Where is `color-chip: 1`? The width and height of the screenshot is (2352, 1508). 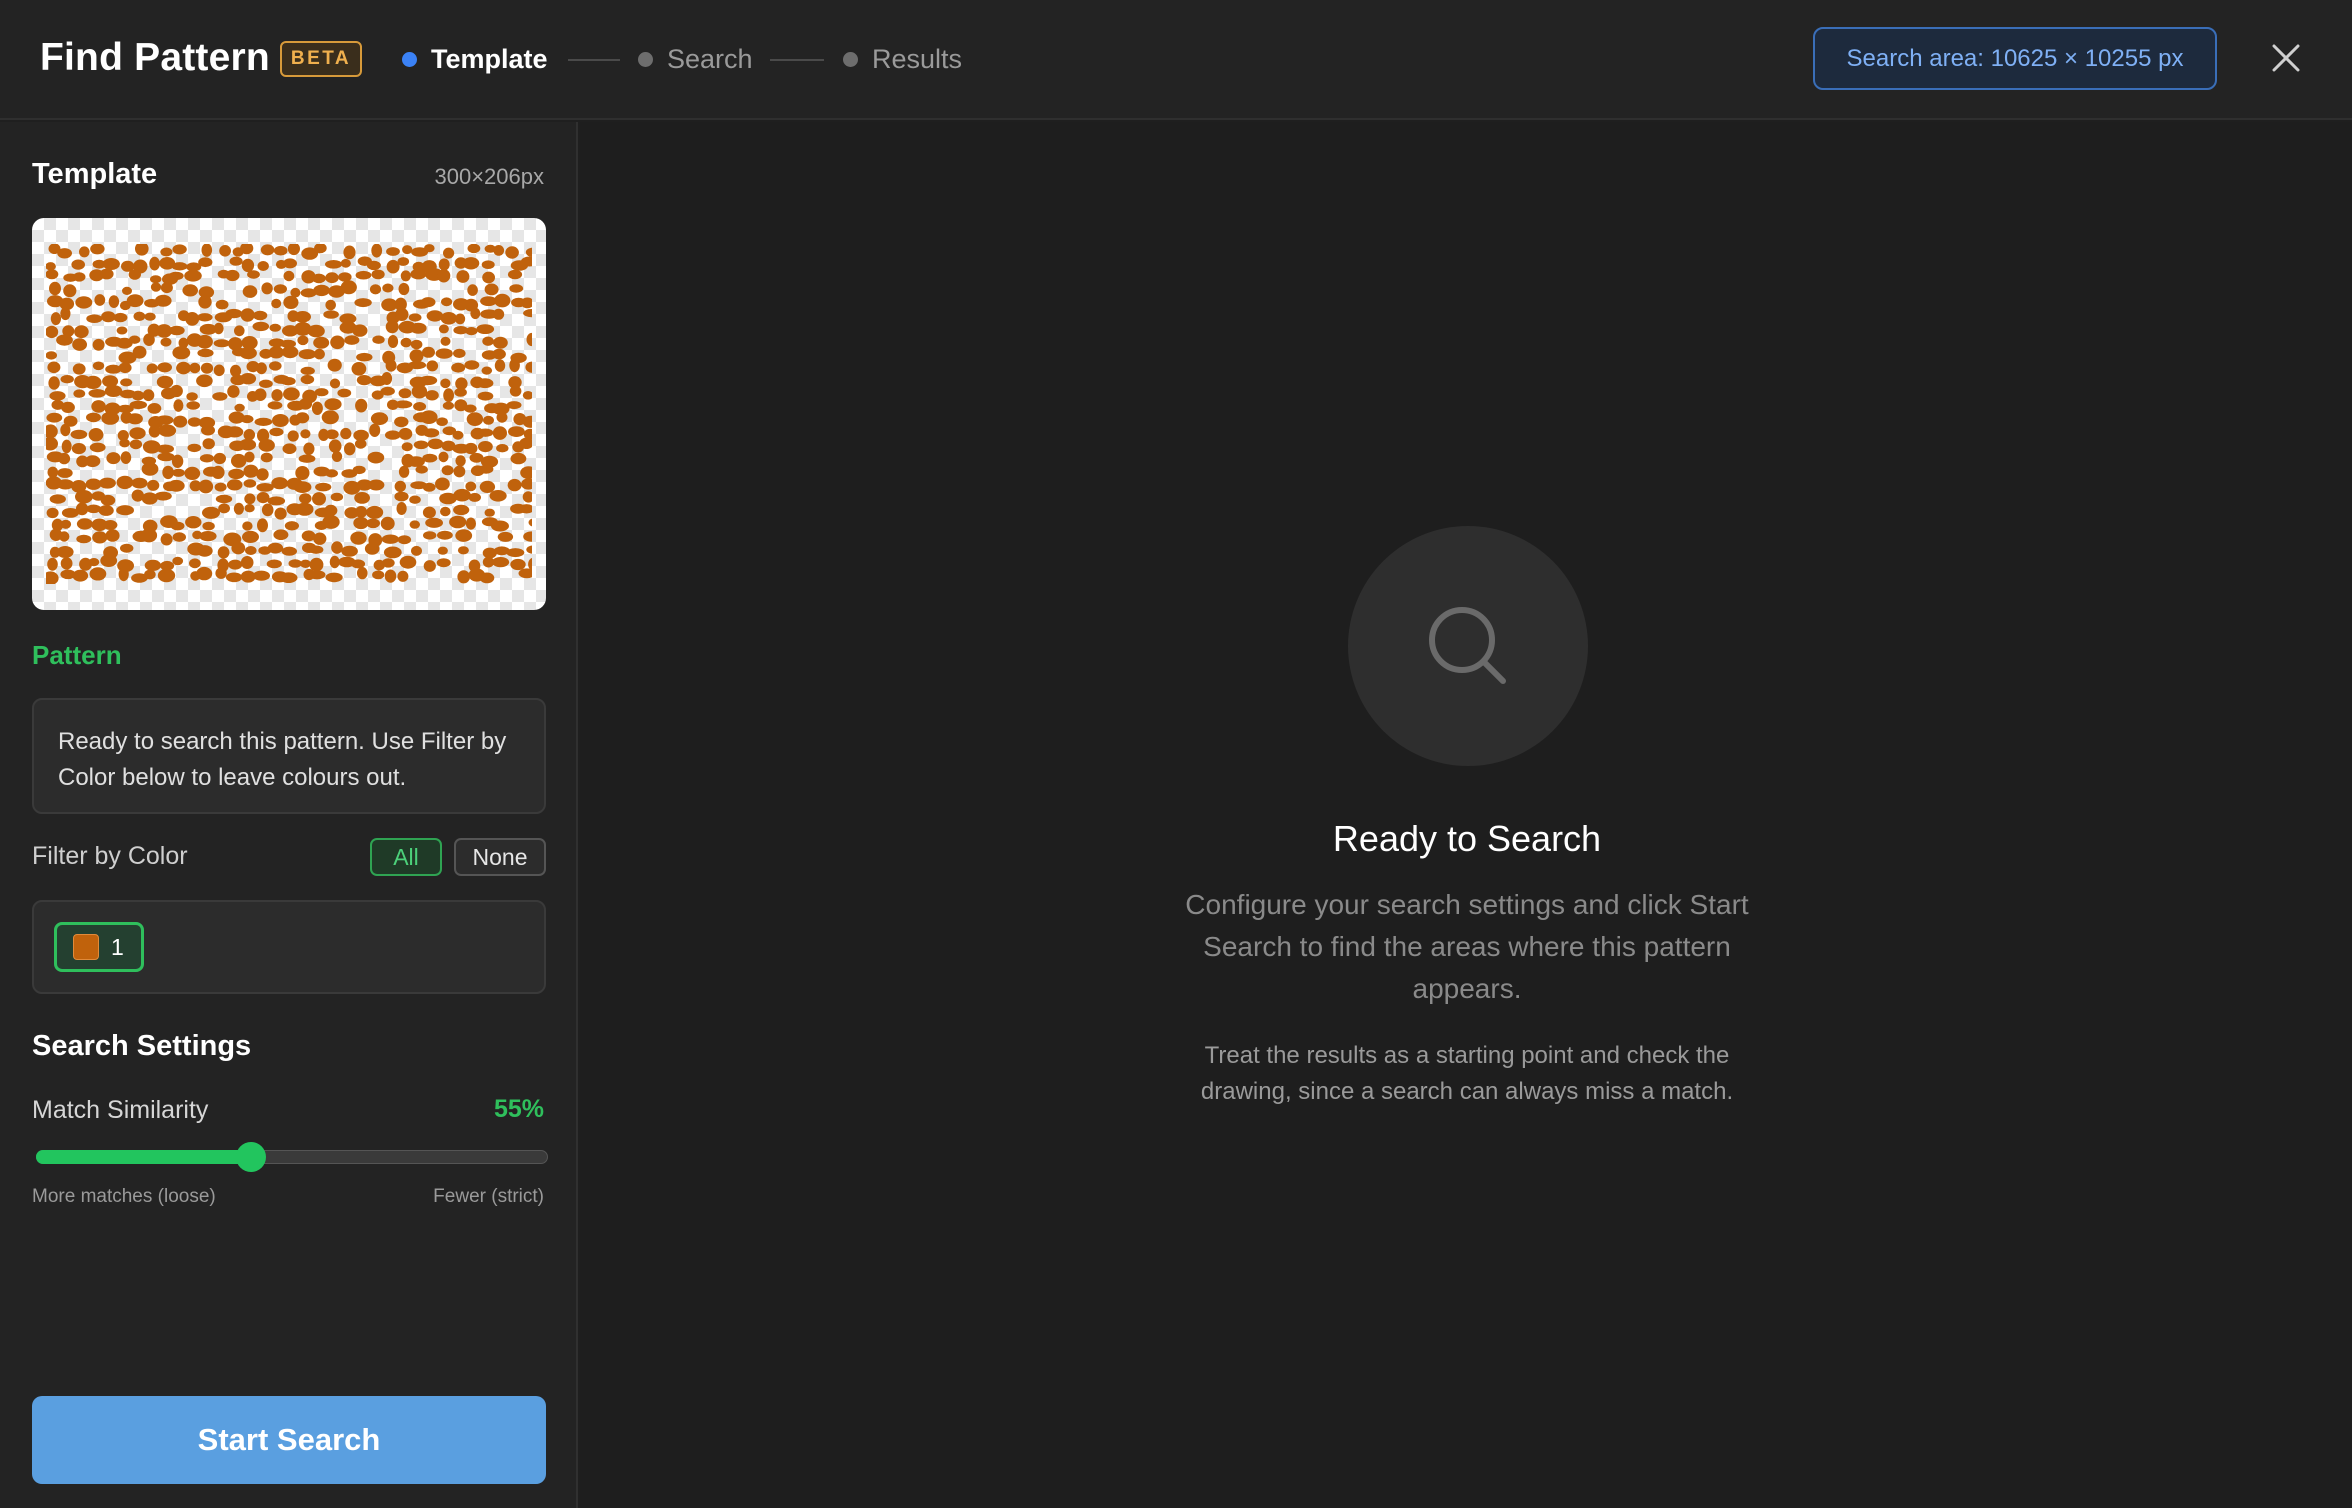
color-chip: 1 is located at coordinates (99, 947).